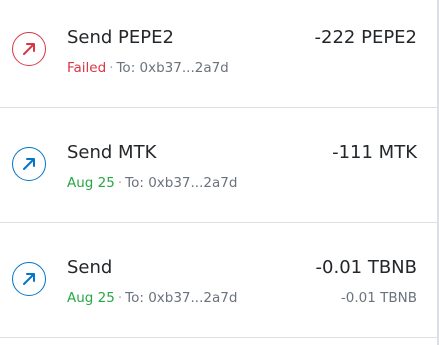 The height and width of the screenshot is (345, 439). What do you see at coordinates (378, 298) in the screenshot?
I see `transaction-secondary-amount: -0.01 TBNB` at bounding box center [378, 298].